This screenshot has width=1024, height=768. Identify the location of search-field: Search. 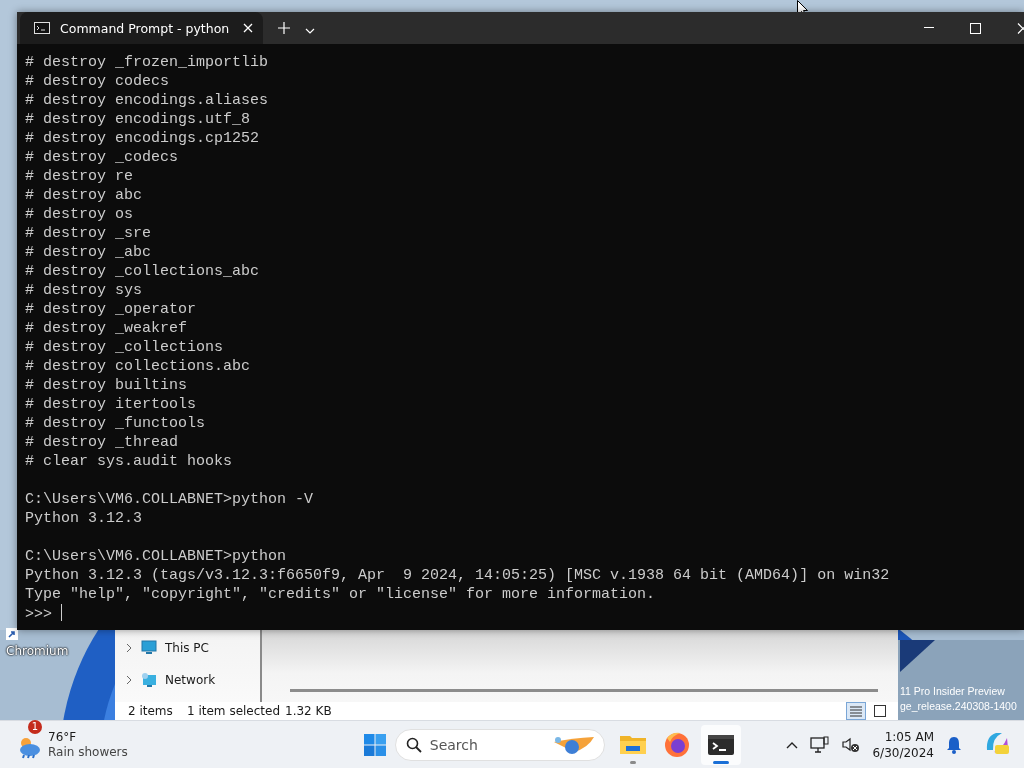
(499, 744).